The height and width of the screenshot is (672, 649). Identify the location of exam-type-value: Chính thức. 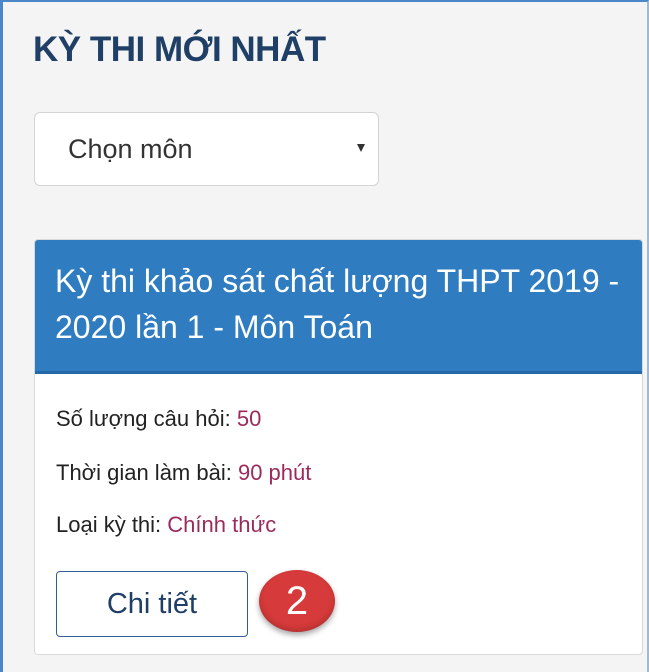
(222, 524).